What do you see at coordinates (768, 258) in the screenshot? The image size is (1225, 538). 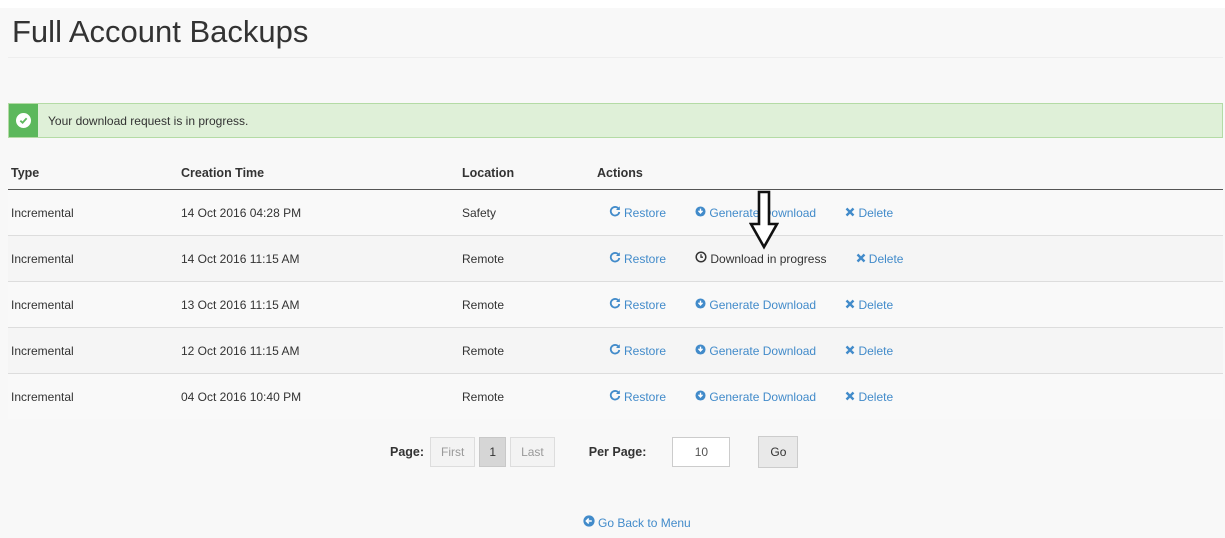 I see `download-progress-label: Download in progress` at bounding box center [768, 258].